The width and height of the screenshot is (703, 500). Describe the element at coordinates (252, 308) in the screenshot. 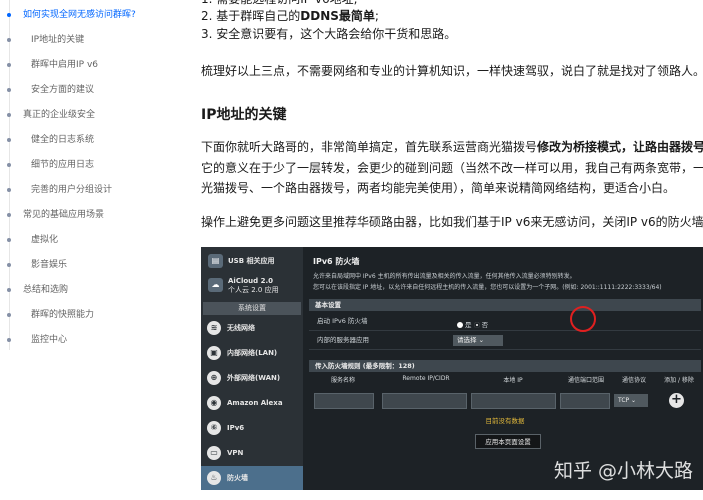

I see `system-settings-label: 系统设置` at that location.